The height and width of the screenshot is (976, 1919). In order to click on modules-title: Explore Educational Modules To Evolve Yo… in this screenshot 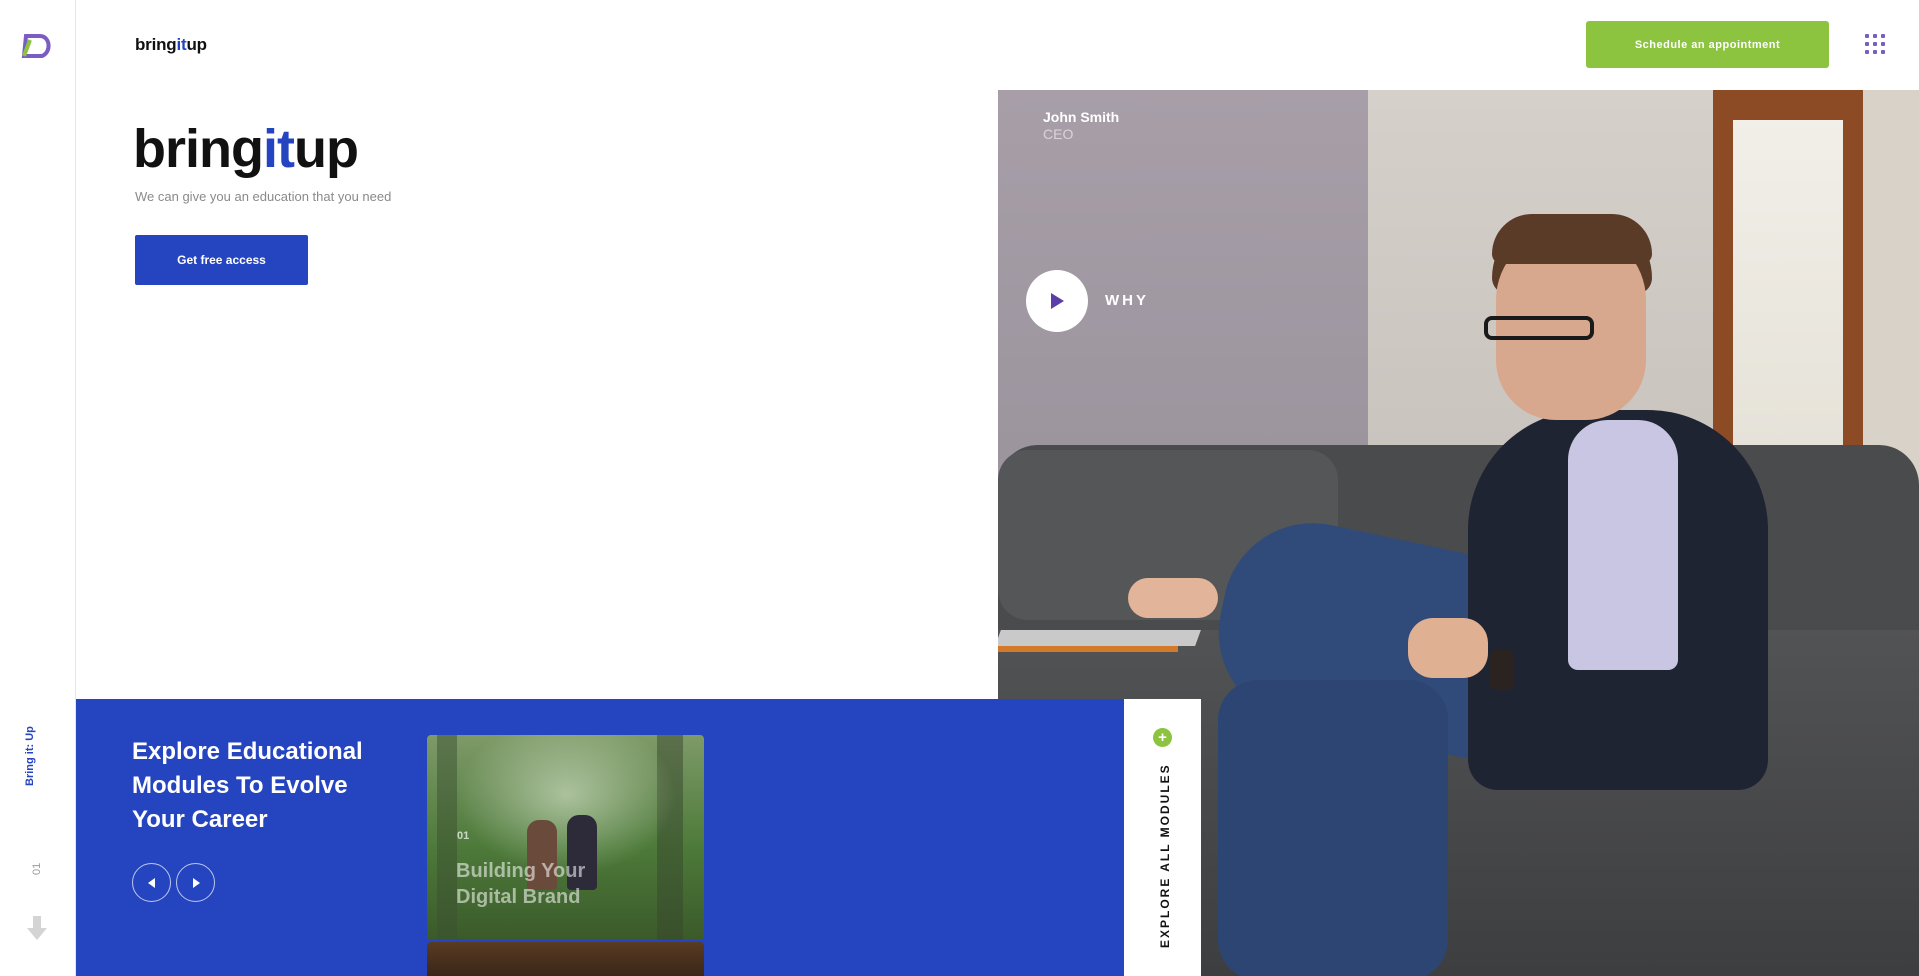, I will do `click(247, 785)`.